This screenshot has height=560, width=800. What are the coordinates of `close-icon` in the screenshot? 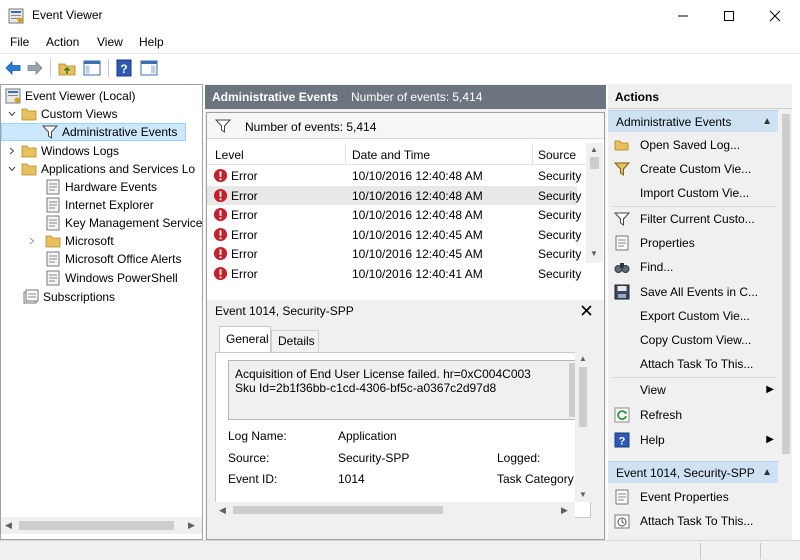 It's located at (586, 310).